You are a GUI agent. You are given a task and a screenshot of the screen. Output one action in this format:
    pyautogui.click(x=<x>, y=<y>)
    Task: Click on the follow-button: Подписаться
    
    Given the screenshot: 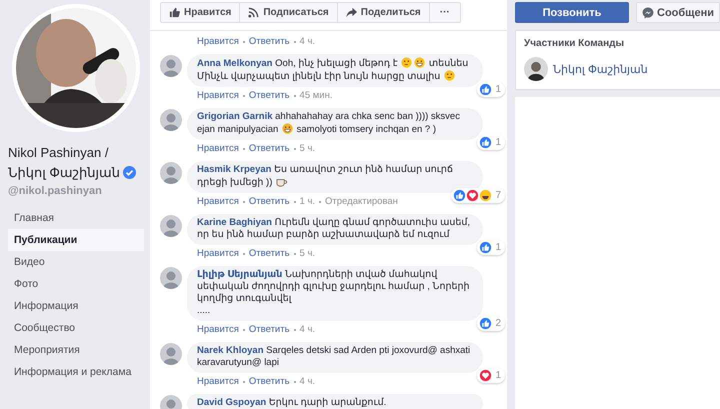 What is the action you would take?
    pyautogui.click(x=289, y=12)
    